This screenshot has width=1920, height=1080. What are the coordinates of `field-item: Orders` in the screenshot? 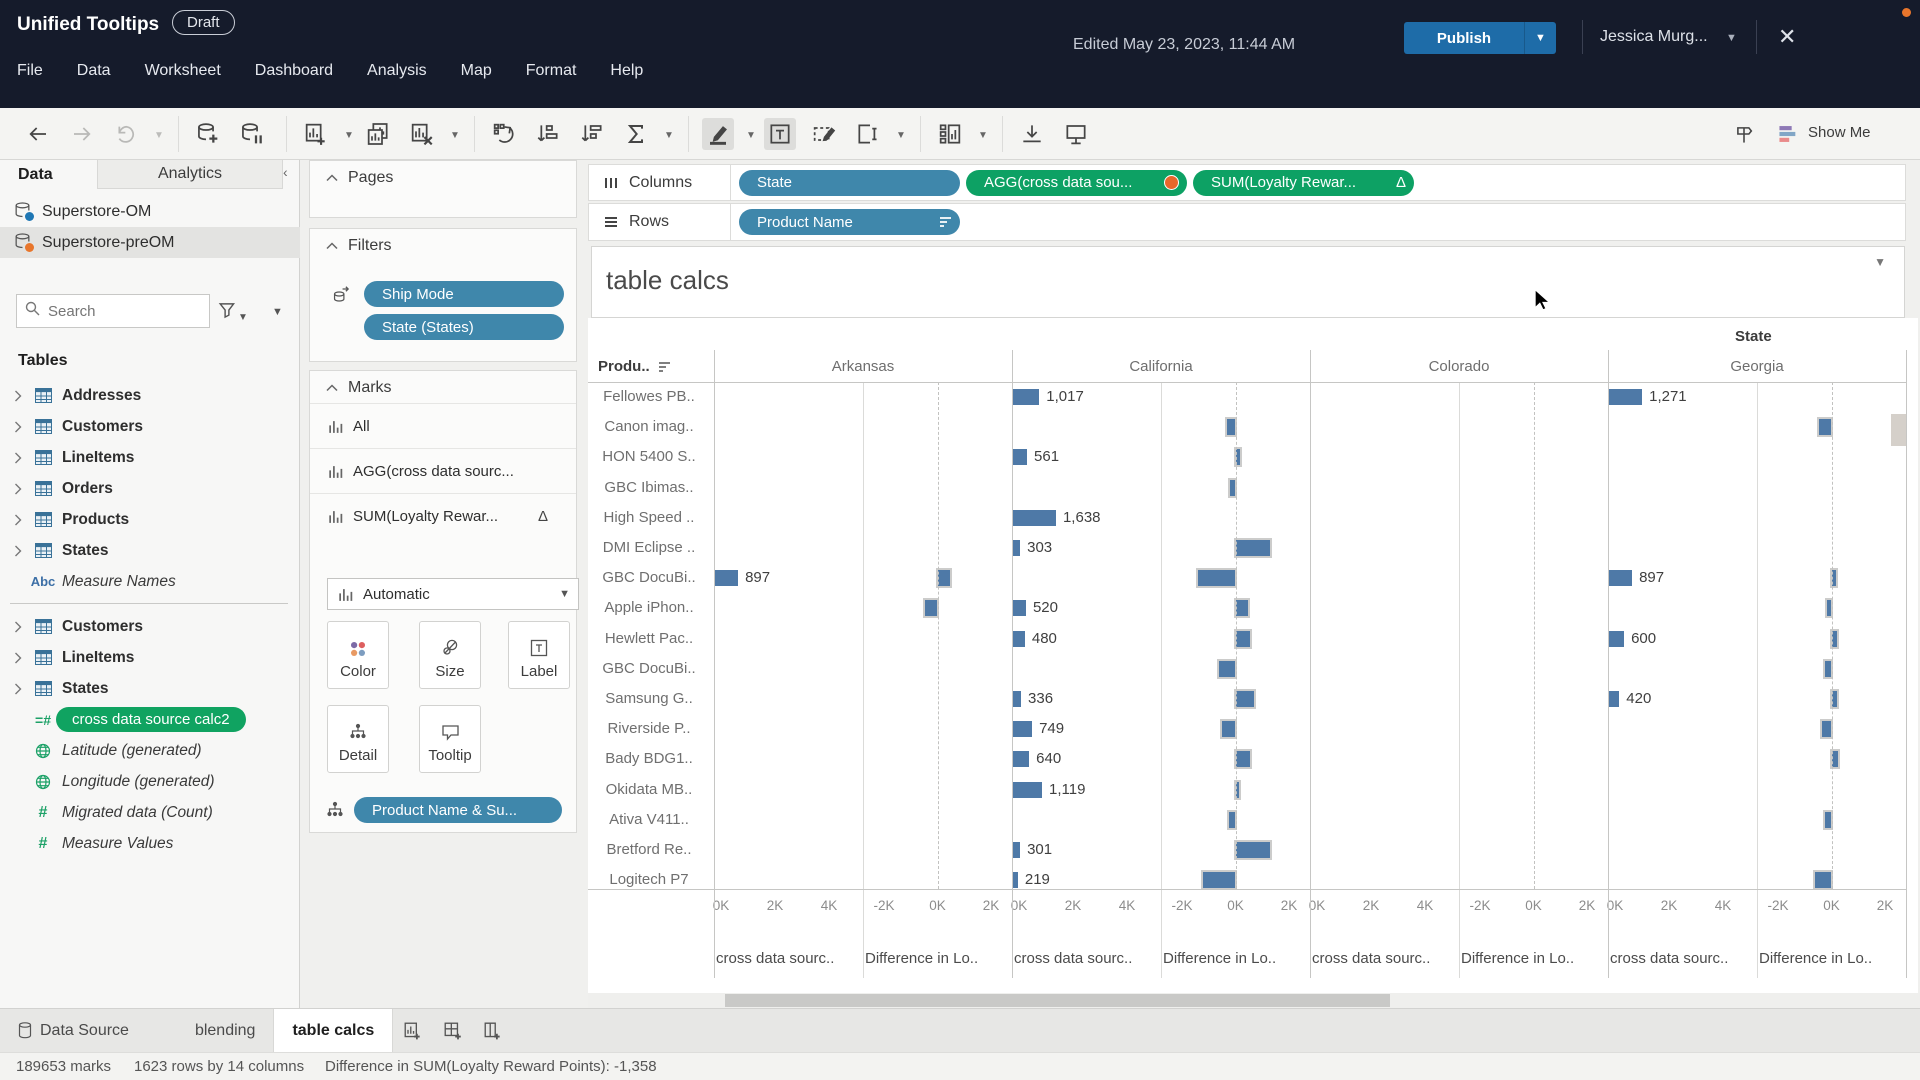 It's located at (149, 488).